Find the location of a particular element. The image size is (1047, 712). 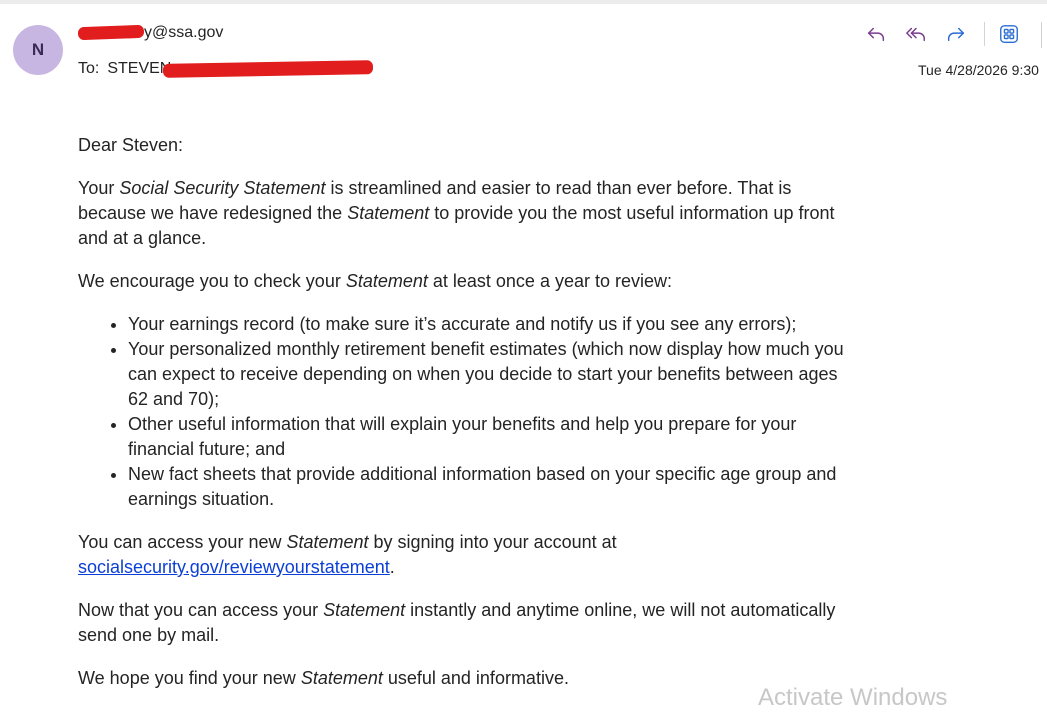

text-run-italic: Social Security Statement is located at coordinates (222, 188).